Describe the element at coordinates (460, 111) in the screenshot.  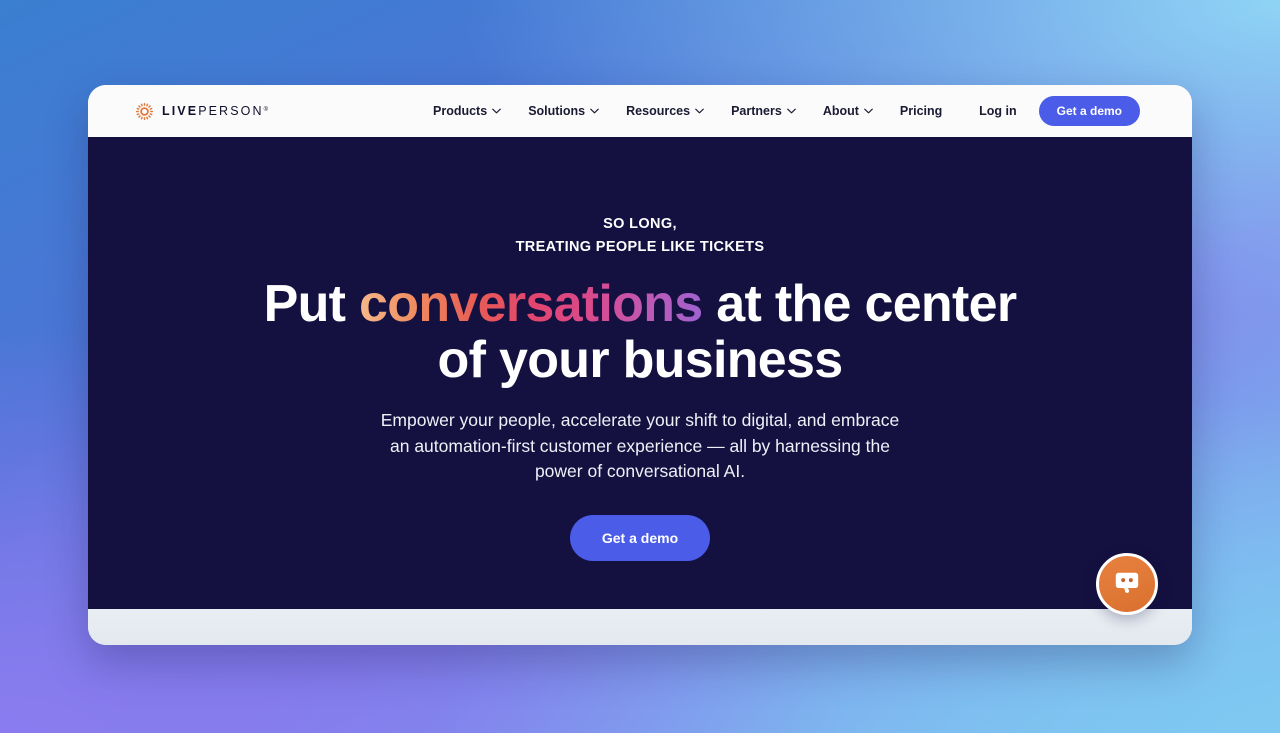
I see `nav-label: Products` at that location.